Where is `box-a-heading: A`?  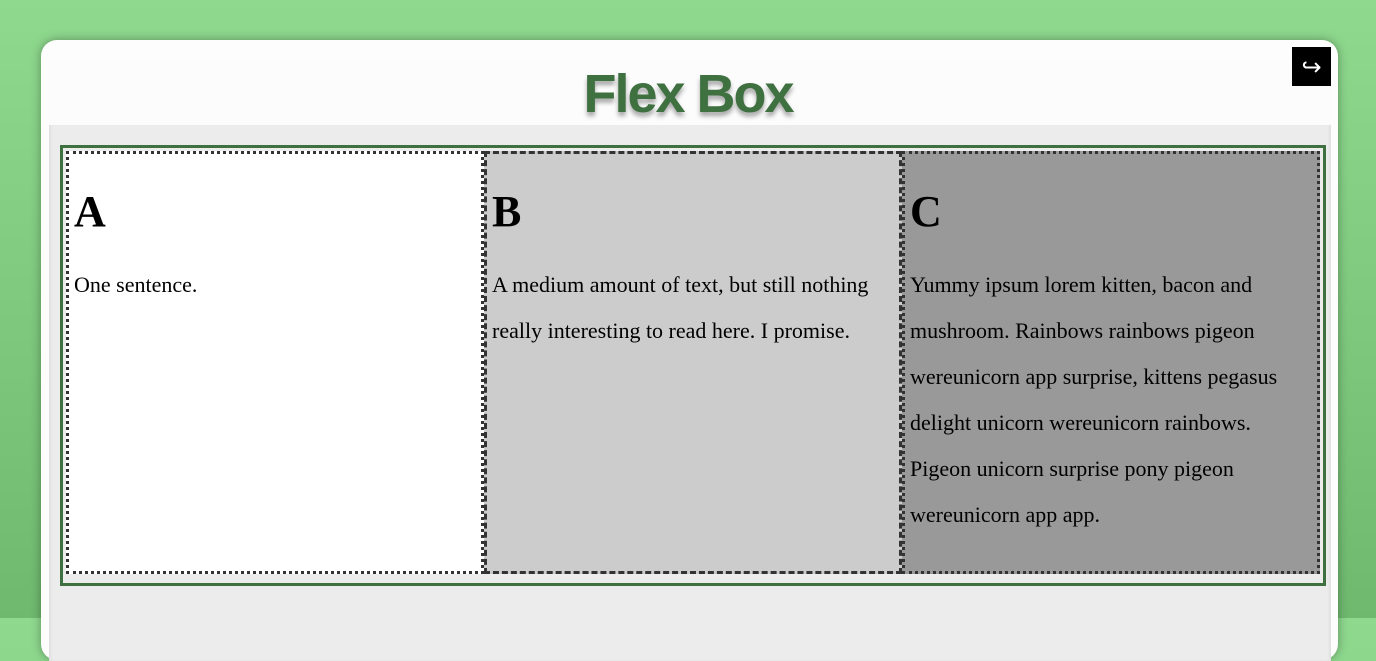
box-a-heading: A is located at coordinates (90, 211).